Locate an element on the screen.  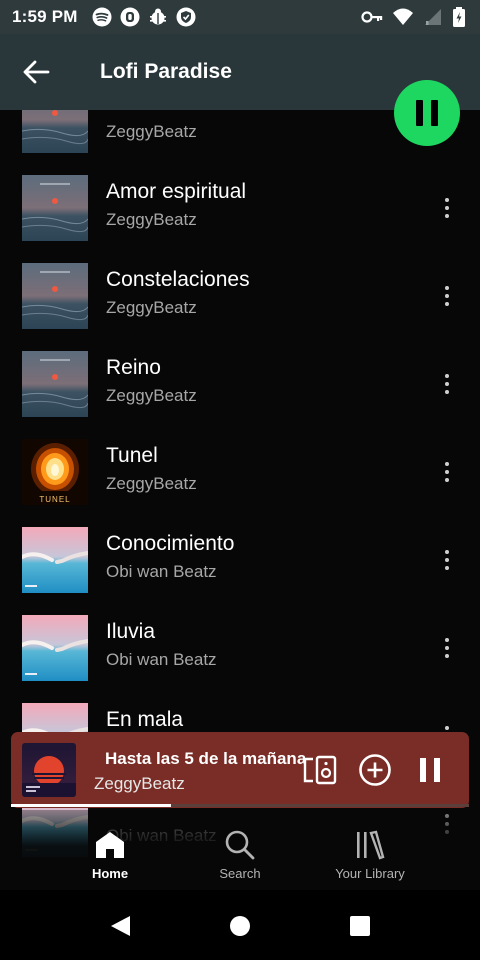
system-icons is located at coordinates (413, 17).